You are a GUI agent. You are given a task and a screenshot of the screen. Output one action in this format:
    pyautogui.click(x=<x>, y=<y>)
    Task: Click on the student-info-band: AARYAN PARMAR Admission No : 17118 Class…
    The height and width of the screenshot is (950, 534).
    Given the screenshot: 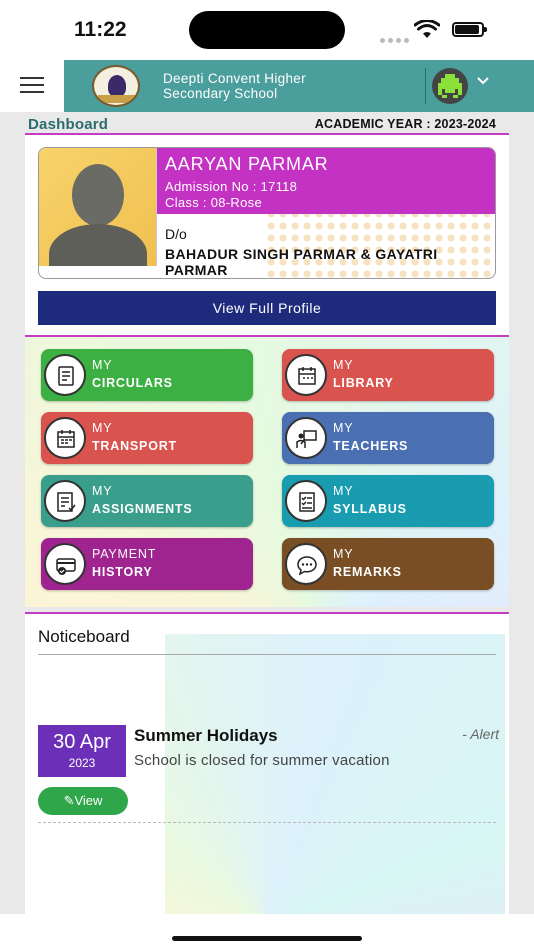 What is the action you would take?
    pyautogui.click(x=326, y=181)
    